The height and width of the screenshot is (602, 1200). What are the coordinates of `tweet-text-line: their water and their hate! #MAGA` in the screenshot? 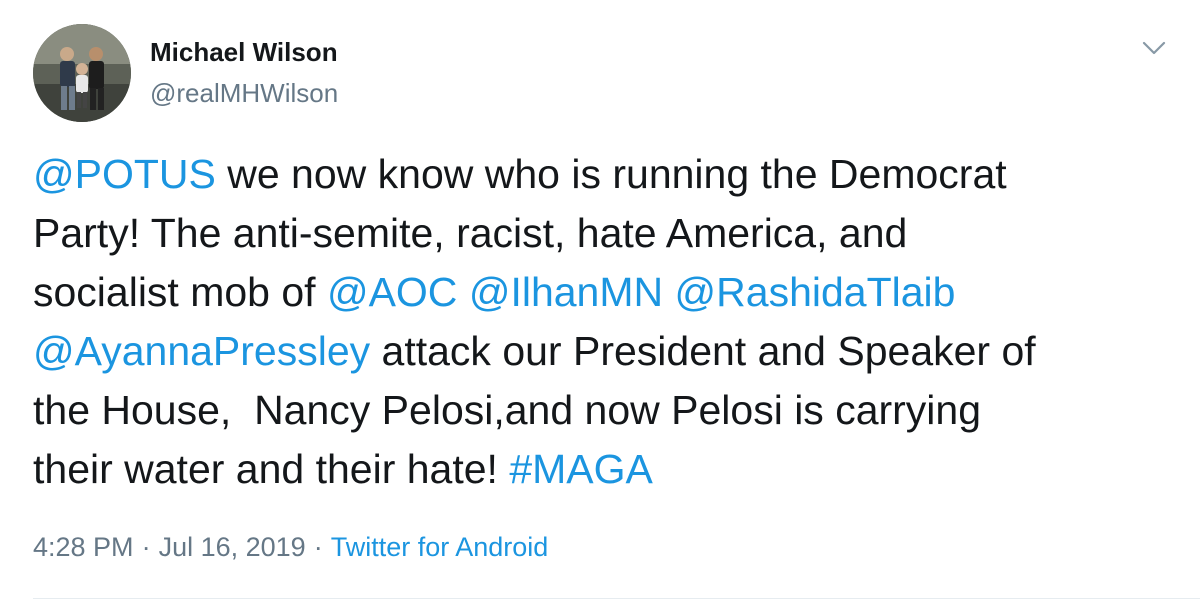 It's located at (603, 469).